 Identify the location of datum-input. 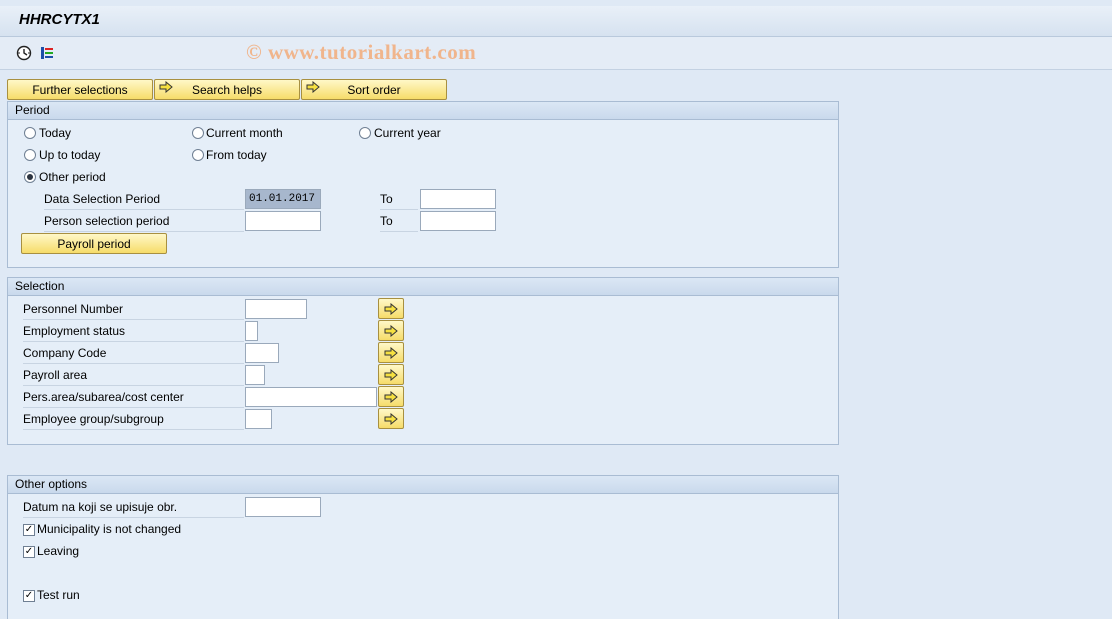
(283, 507).